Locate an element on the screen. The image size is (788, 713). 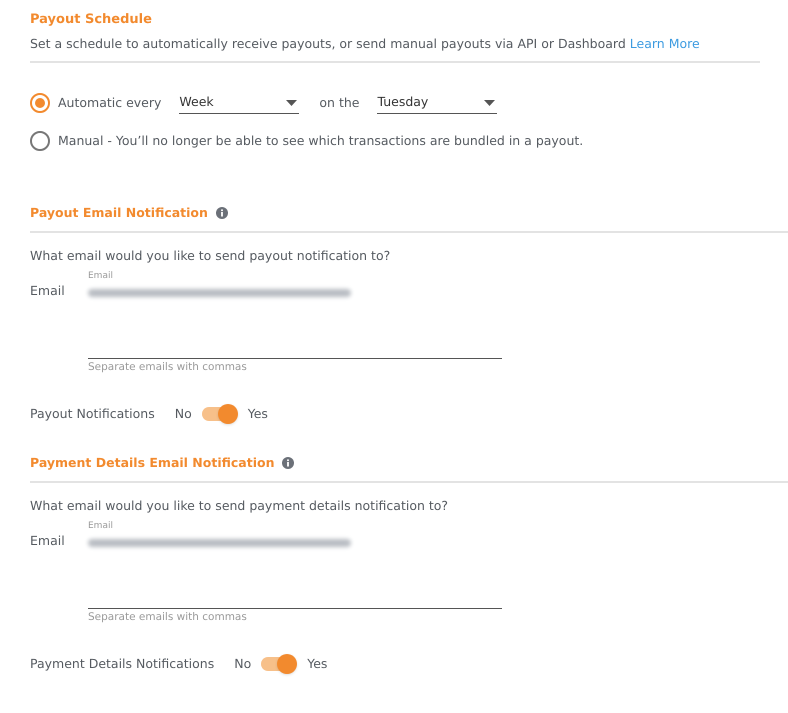
description-text: Set a schedule to automatically receive payouts, or send manual payouts via API or Dashboard is located at coordinates (328, 44).